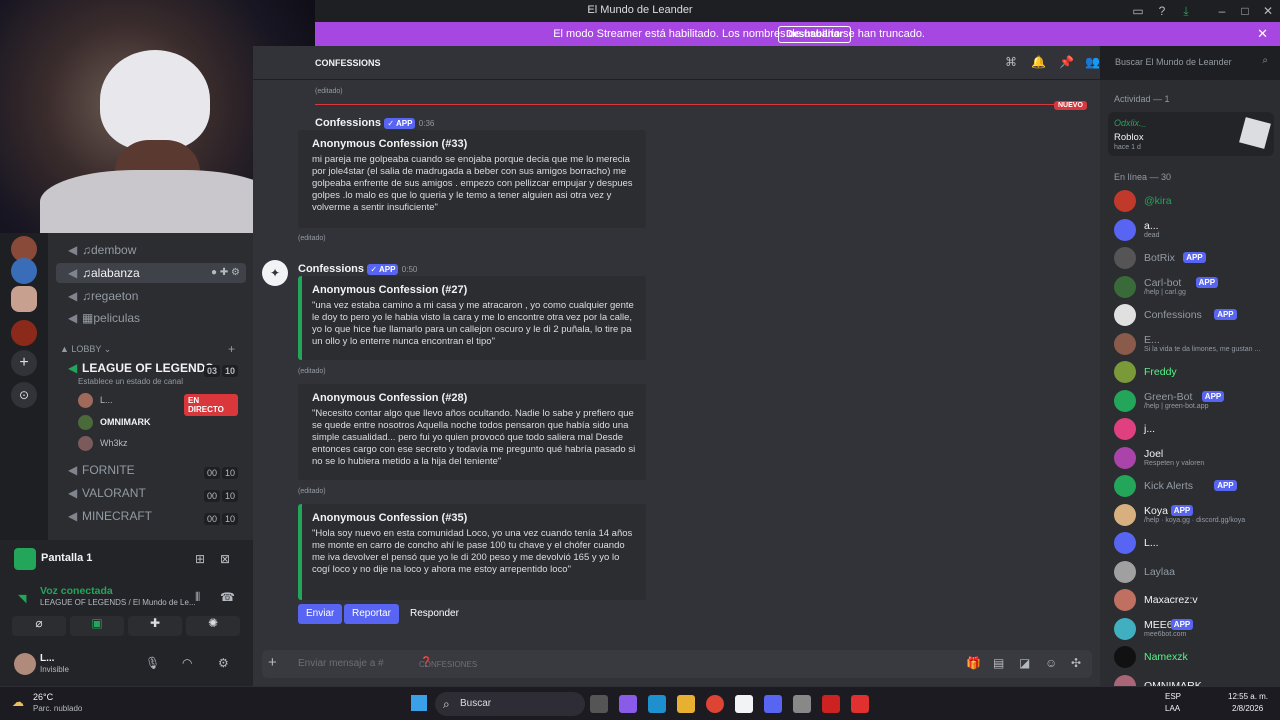  I want to click on voice-channel-lol: ◀ LEAGUE OF LEGENDS 03 10, so click(151, 368).